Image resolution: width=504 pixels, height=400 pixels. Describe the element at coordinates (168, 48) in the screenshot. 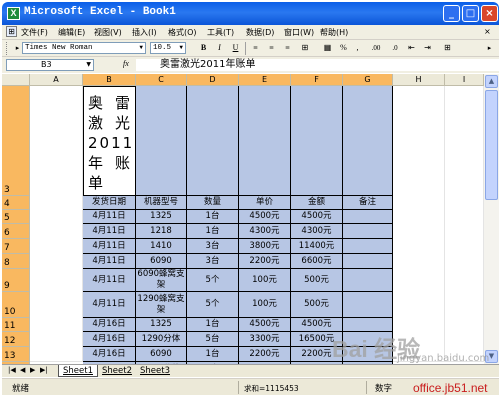

I see `font-size-select: 10.5 ▼` at that location.